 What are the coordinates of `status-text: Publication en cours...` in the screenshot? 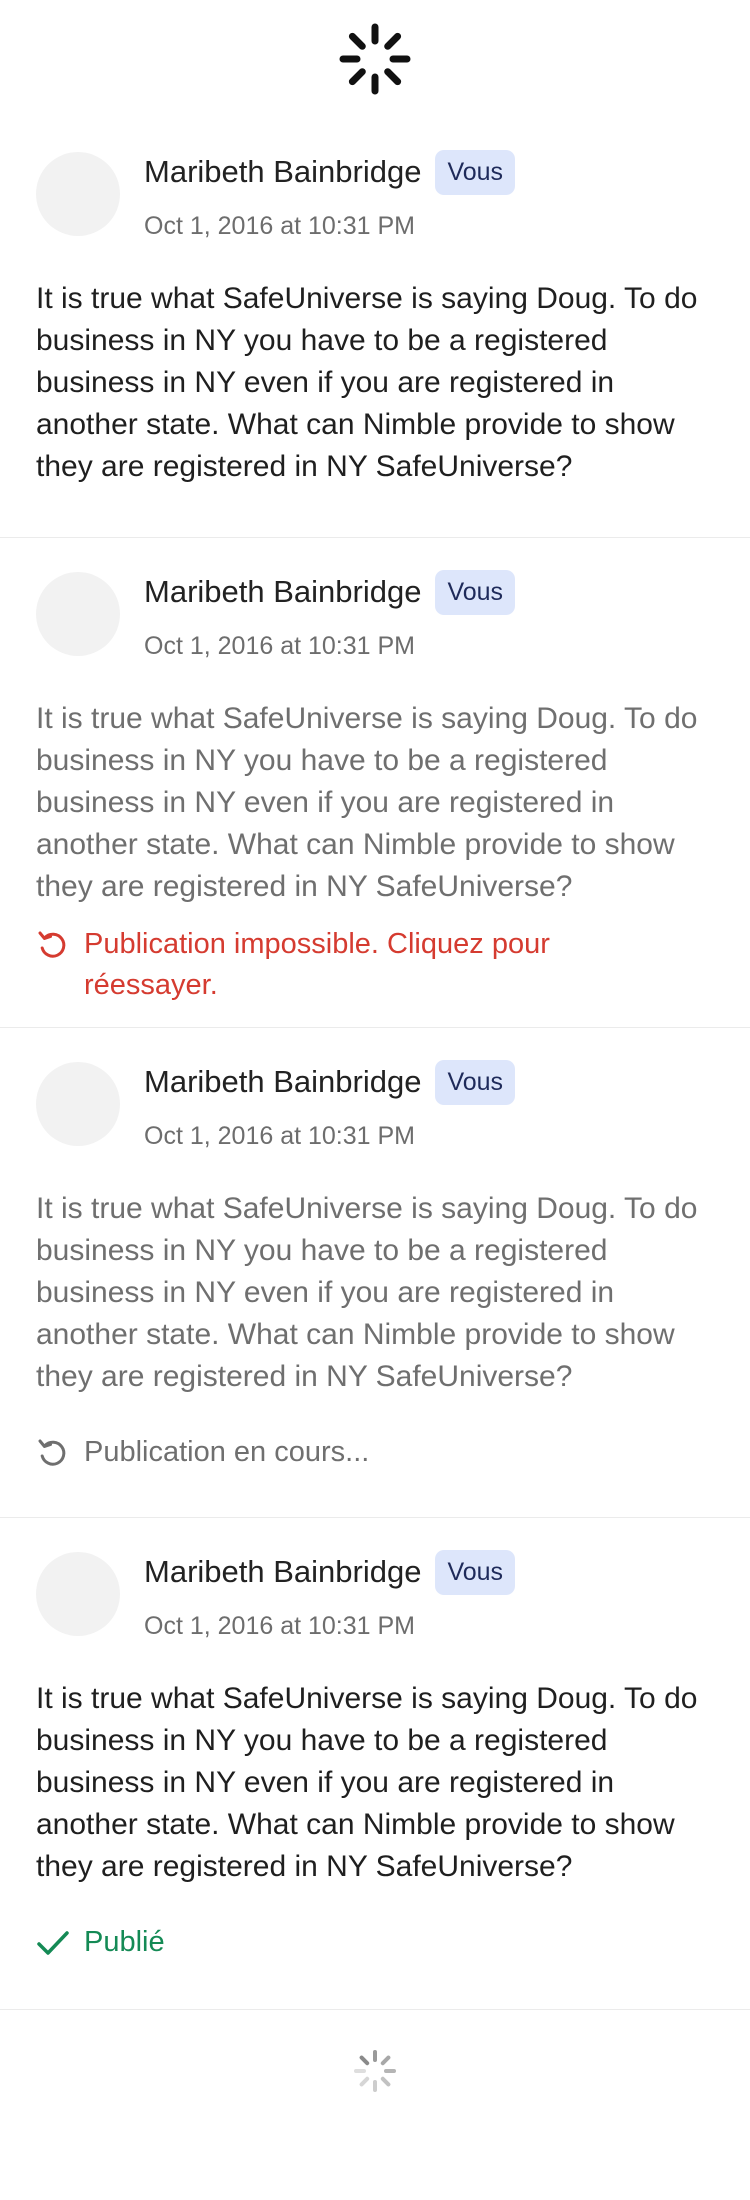 It's located at (227, 1452).